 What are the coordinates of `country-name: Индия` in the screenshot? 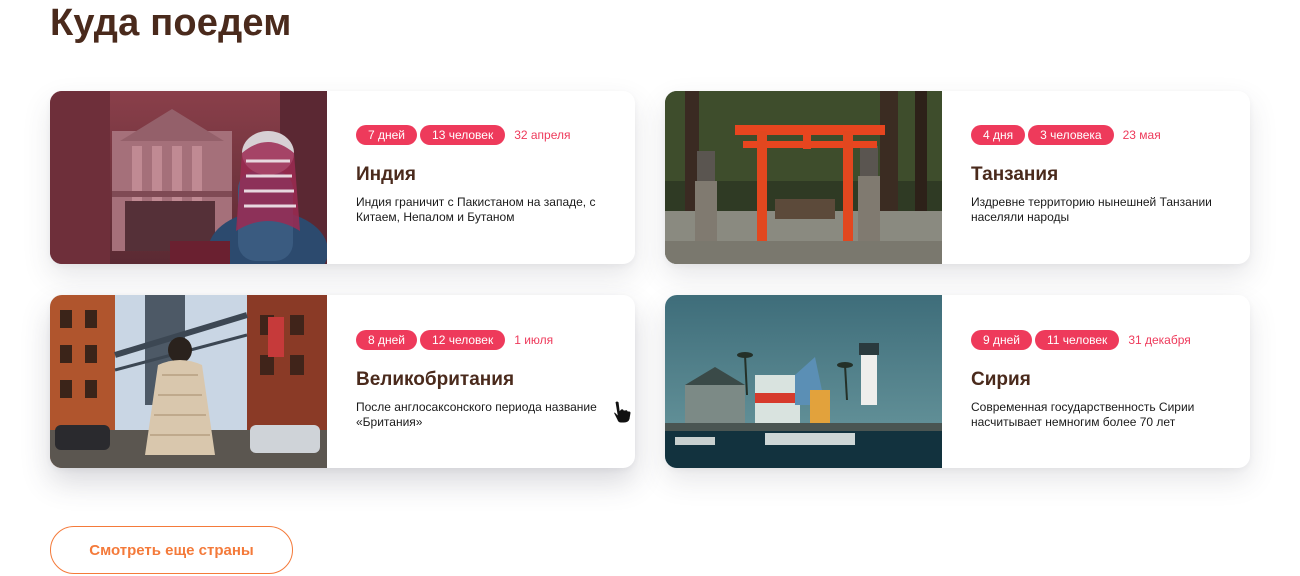 It's located at (386, 174).